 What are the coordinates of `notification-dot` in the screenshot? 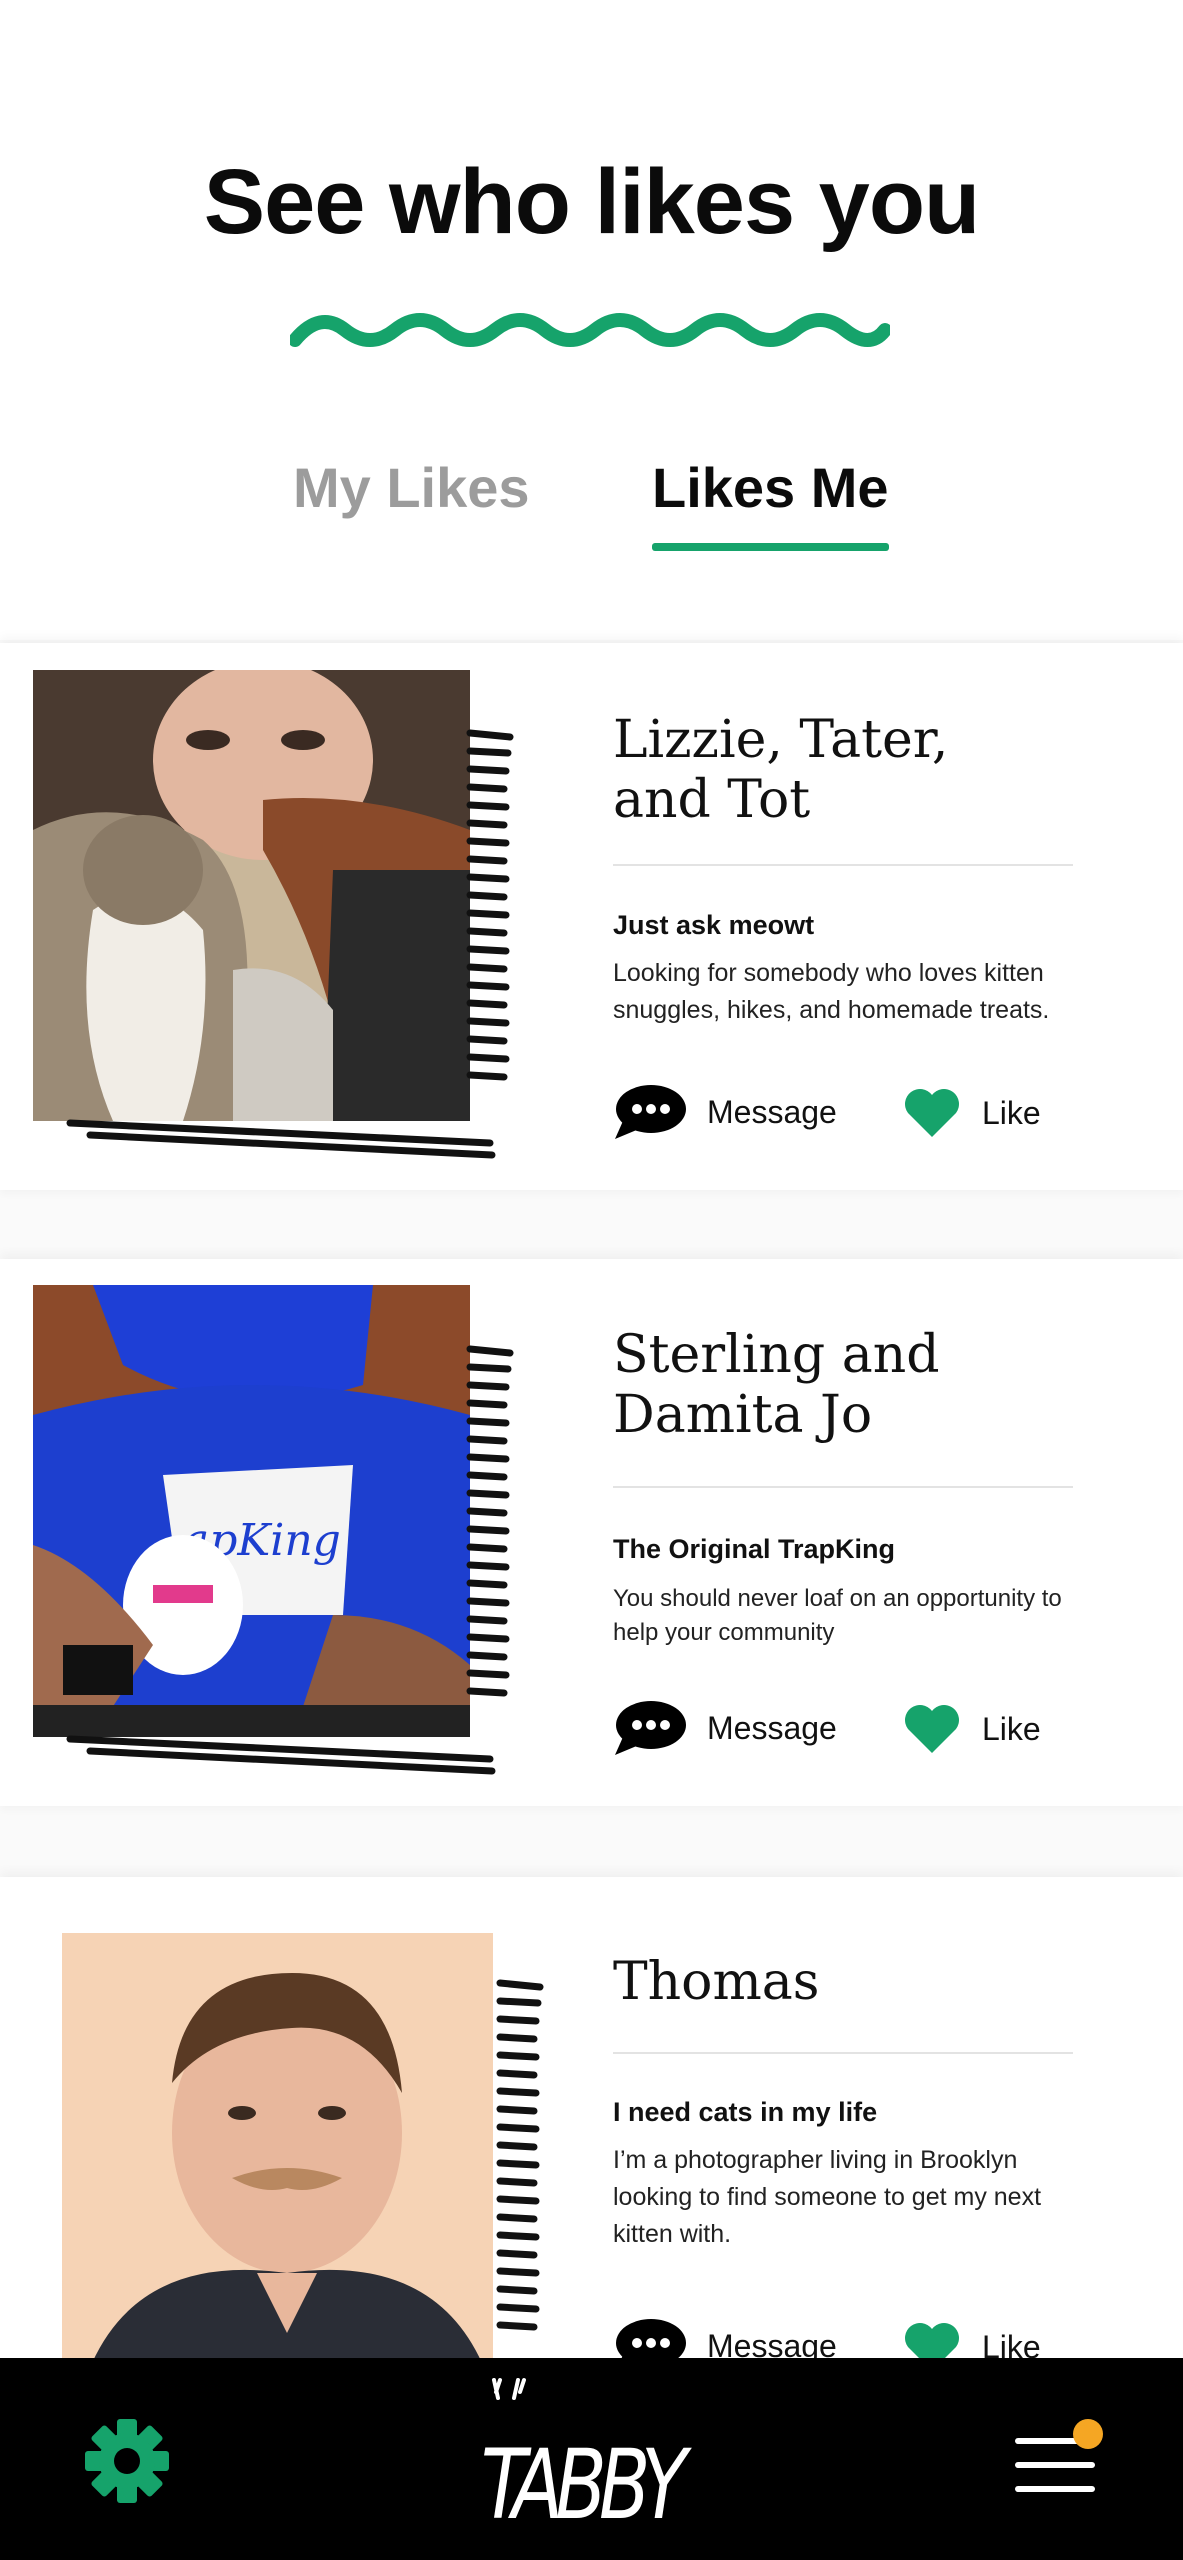 It's located at (1088, 2434).